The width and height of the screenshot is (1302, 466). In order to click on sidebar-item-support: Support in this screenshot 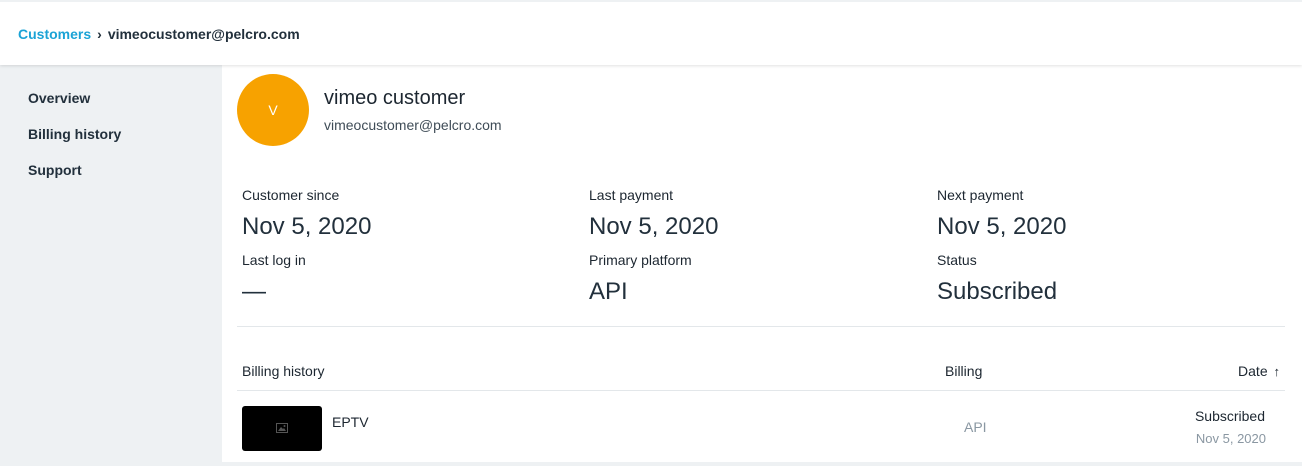, I will do `click(111, 179)`.